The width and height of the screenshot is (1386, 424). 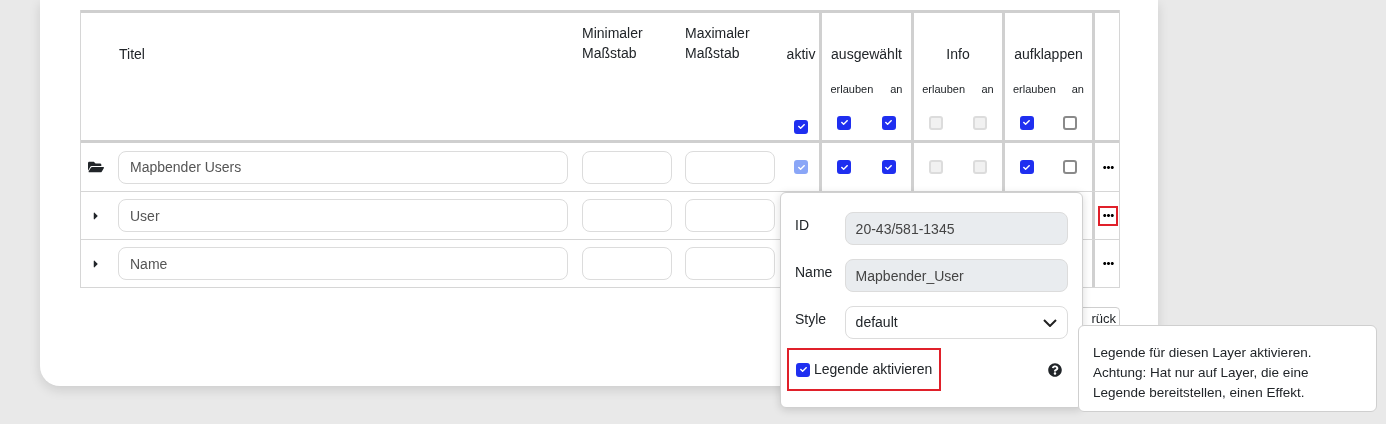 What do you see at coordinates (1108, 215) in the screenshot?
I see `more-button` at bounding box center [1108, 215].